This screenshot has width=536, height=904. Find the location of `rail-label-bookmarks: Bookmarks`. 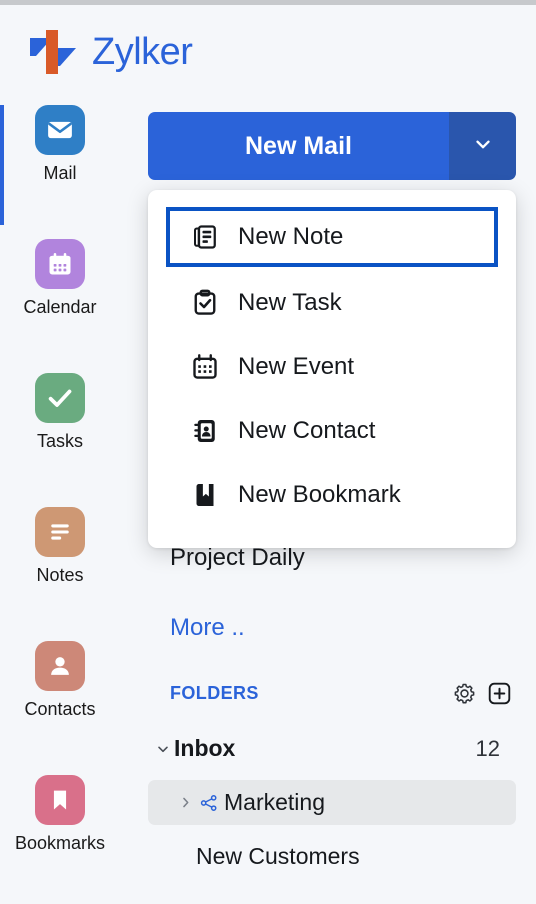

rail-label-bookmarks: Bookmarks is located at coordinates (60, 843).